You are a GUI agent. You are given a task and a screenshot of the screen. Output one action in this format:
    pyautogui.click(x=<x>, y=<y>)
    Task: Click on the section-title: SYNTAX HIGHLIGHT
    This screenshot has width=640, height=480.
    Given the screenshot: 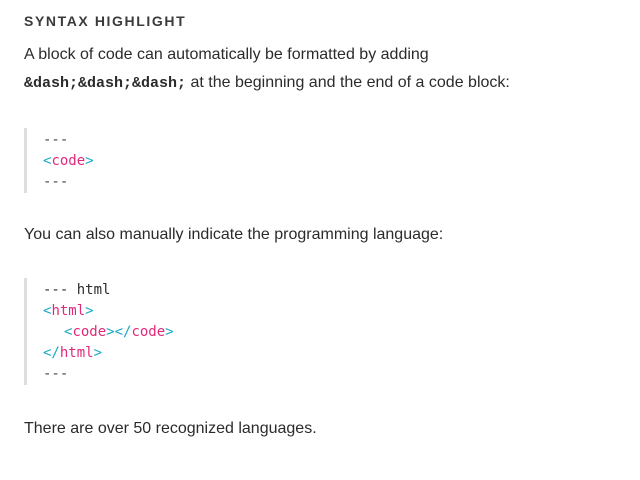 What is the action you would take?
    pyautogui.click(x=105, y=21)
    